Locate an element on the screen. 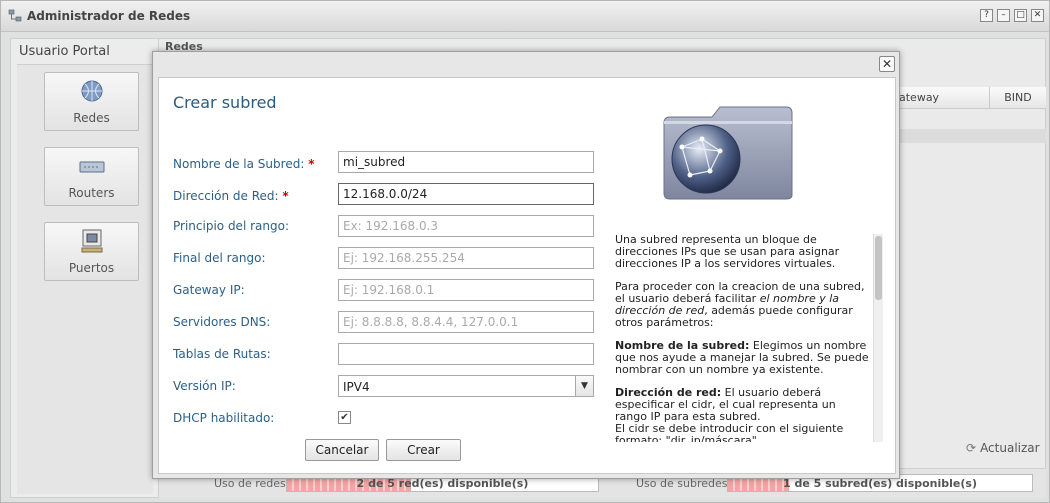 The height and width of the screenshot is (503, 1050). column-bind: BIND is located at coordinates (1017, 98).